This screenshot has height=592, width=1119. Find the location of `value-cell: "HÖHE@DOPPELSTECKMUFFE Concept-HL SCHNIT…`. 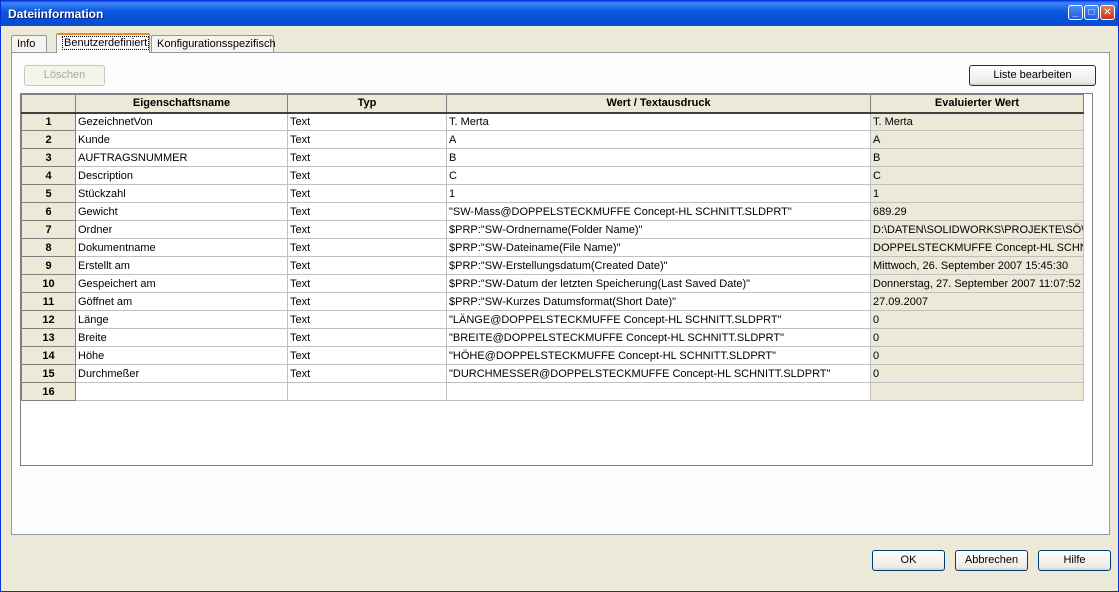

value-cell: "HÖHE@DOPPELSTECKMUFFE Concept-HL SCHNIT… is located at coordinates (658, 355).